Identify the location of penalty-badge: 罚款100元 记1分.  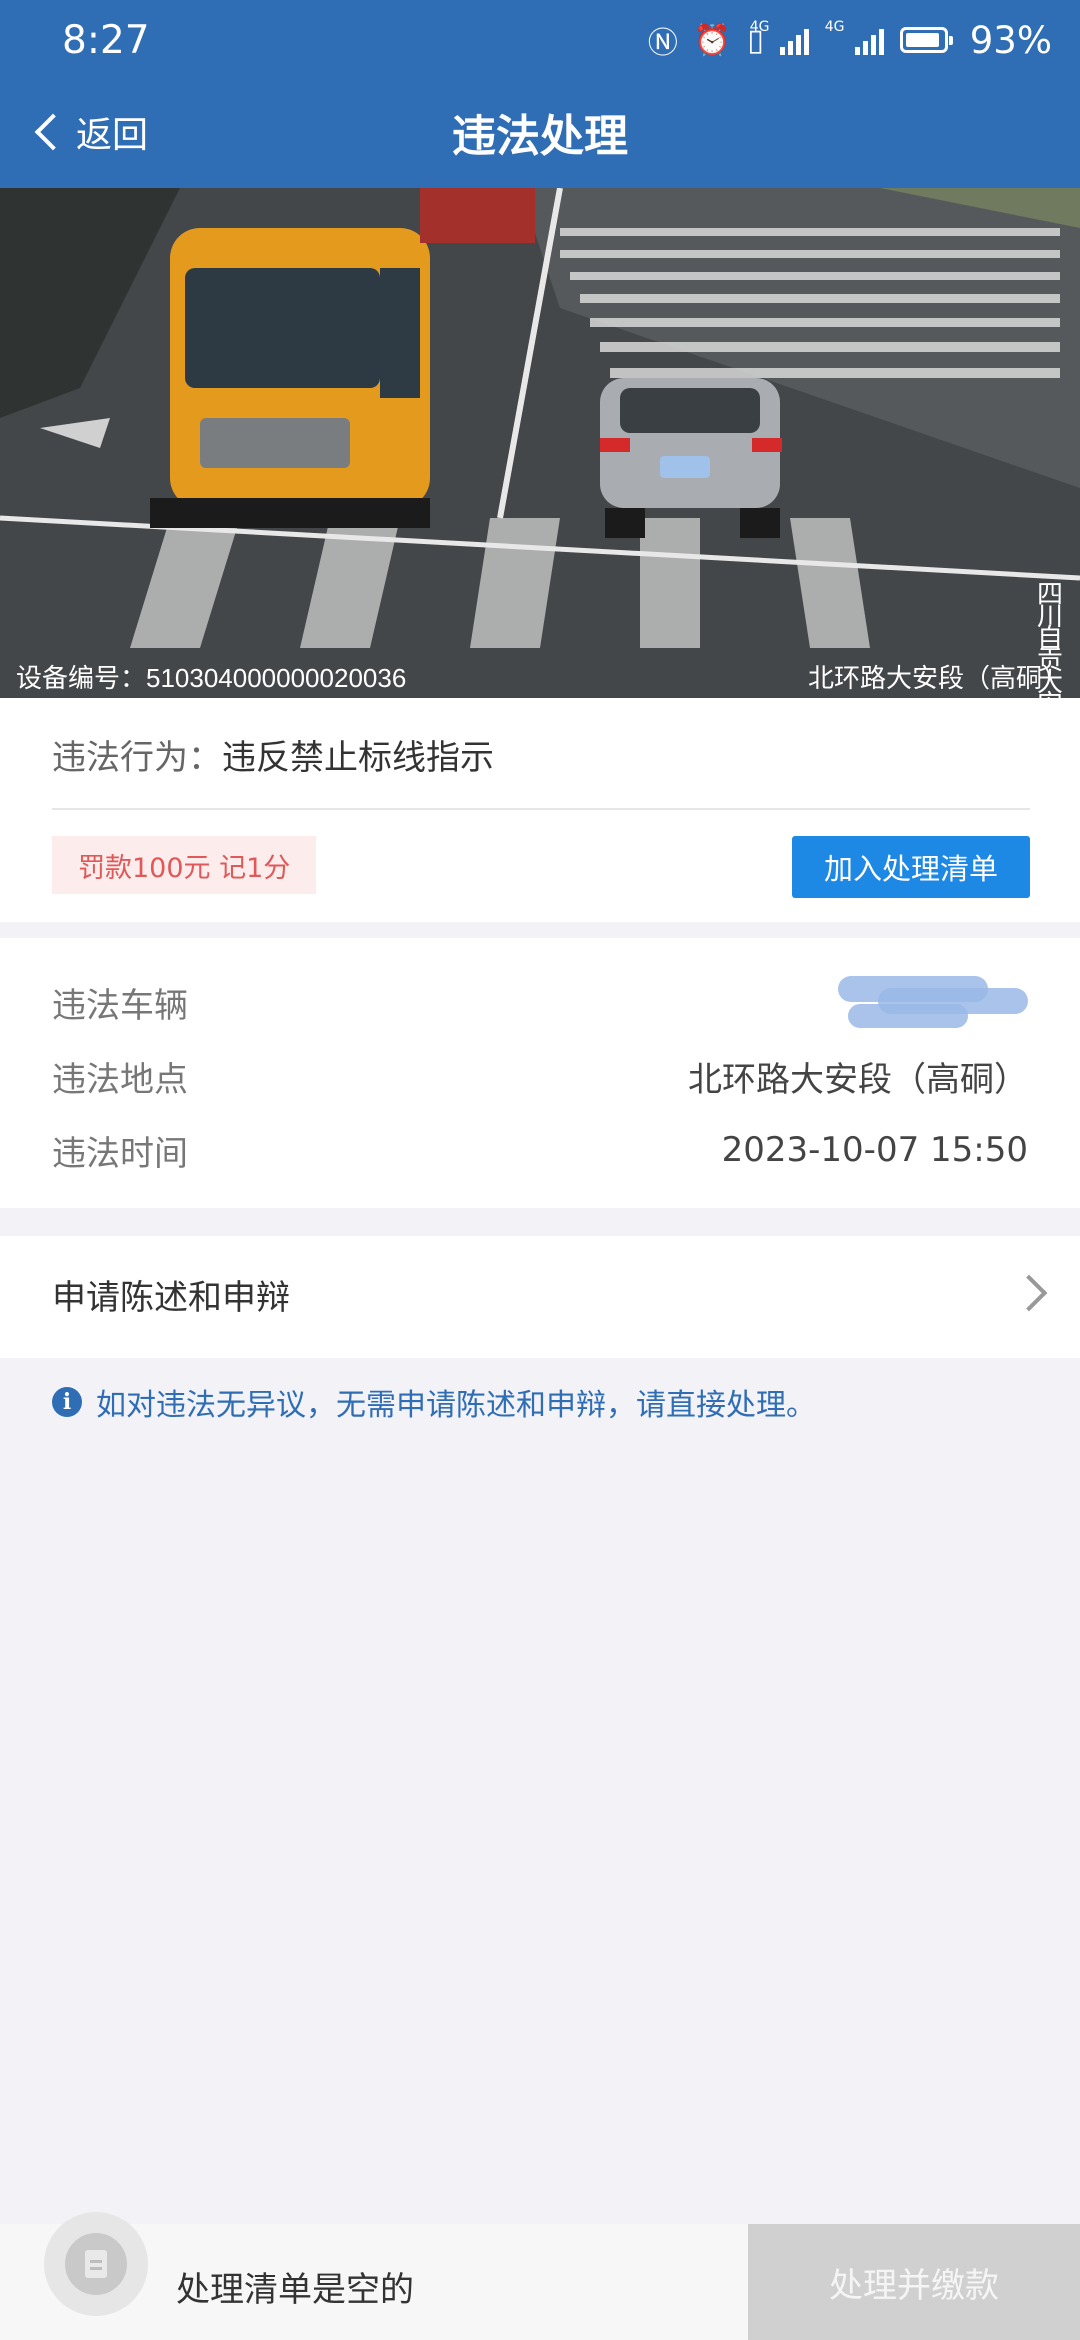
(184, 865).